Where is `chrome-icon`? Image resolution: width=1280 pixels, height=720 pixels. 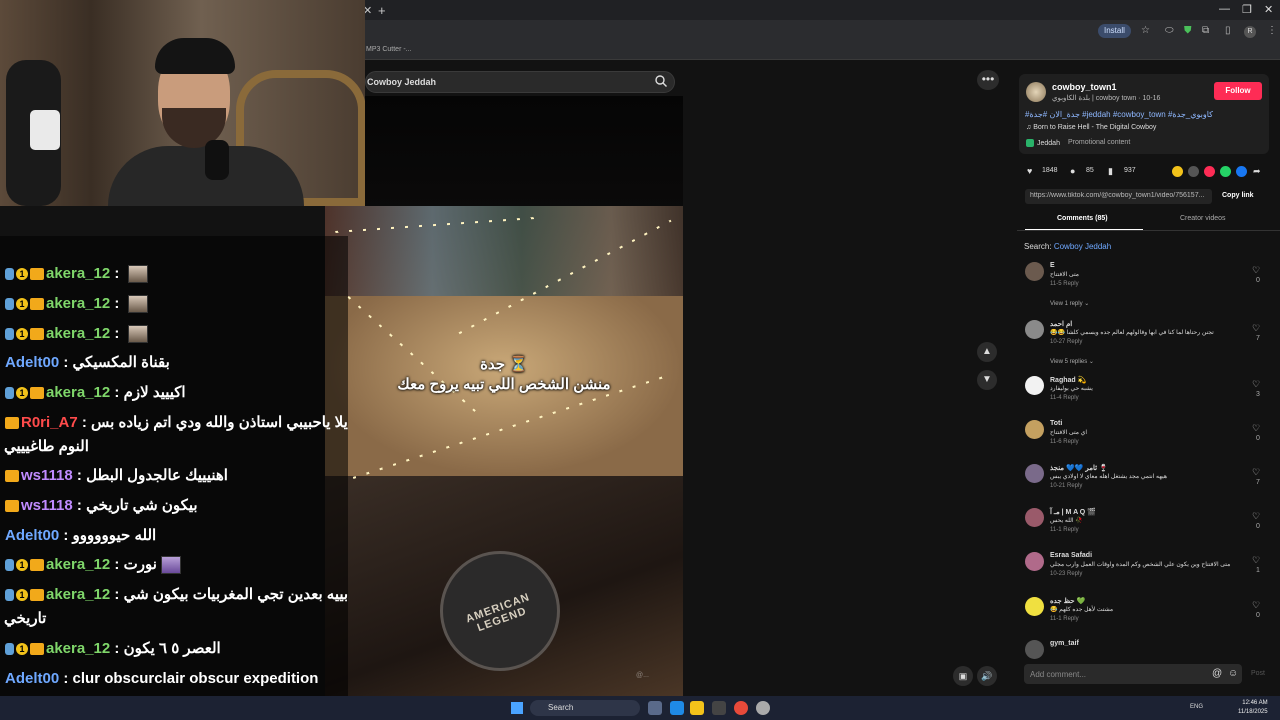
chrome-icon is located at coordinates (741, 708).